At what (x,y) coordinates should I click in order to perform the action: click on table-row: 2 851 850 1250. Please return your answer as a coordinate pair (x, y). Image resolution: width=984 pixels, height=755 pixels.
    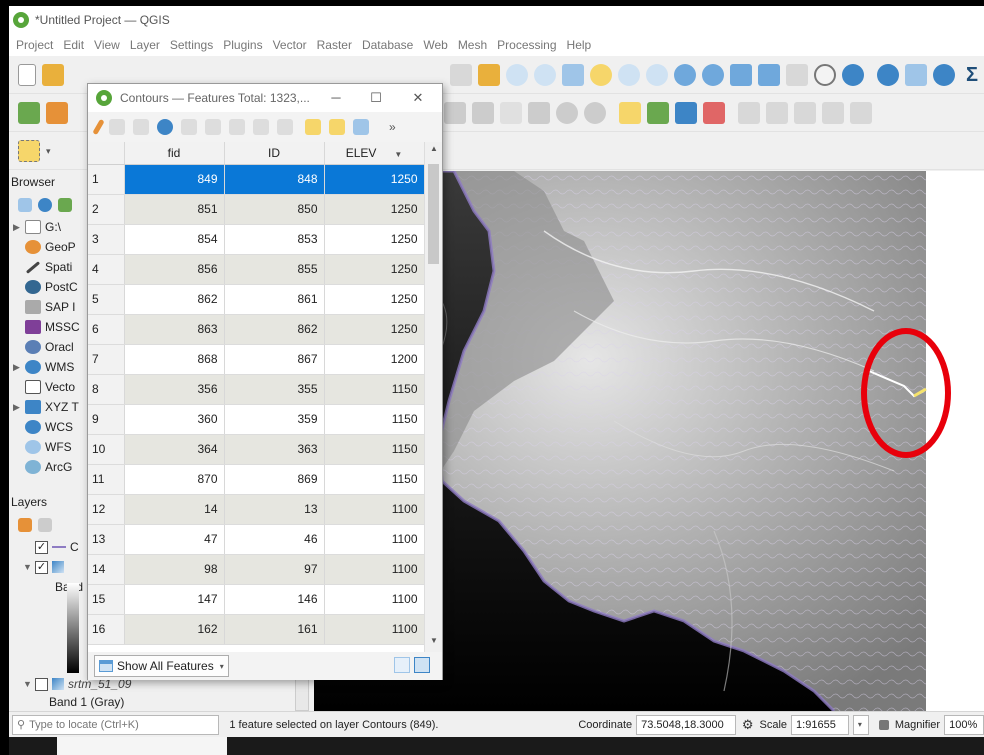
    Looking at the image, I should click on (256, 209).